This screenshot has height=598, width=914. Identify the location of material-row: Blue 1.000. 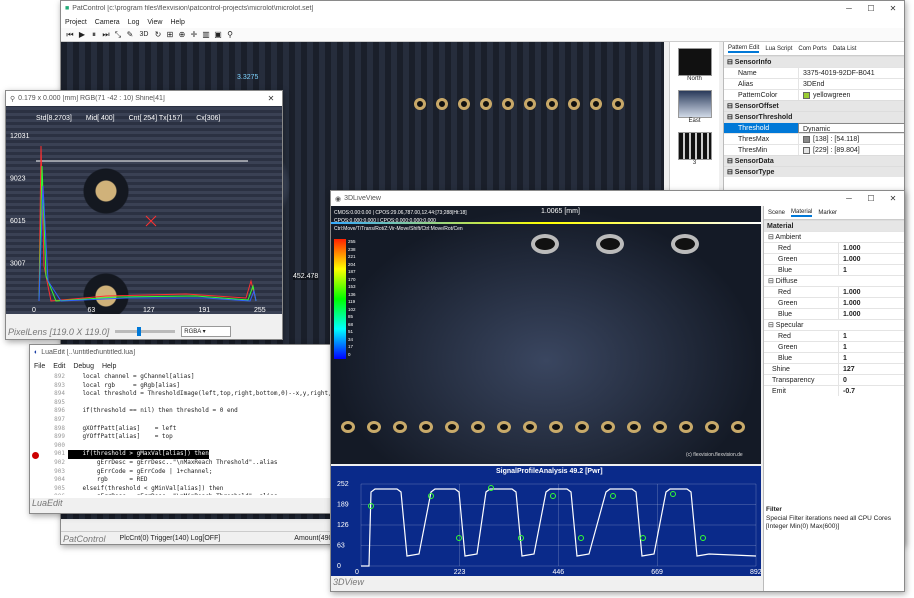
(834, 313).